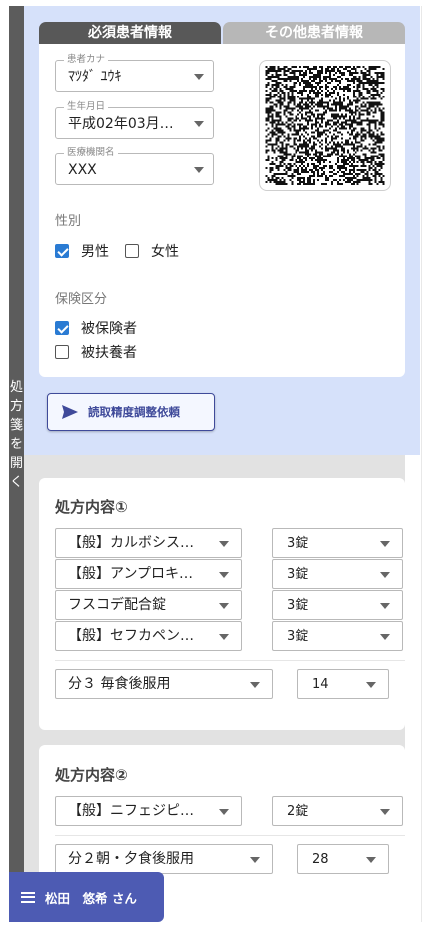 This screenshot has width=432, height=934. What do you see at coordinates (131, 859) in the screenshot?
I see `usage-value: 分２朝・夕食後服用` at bounding box center [131, 859].